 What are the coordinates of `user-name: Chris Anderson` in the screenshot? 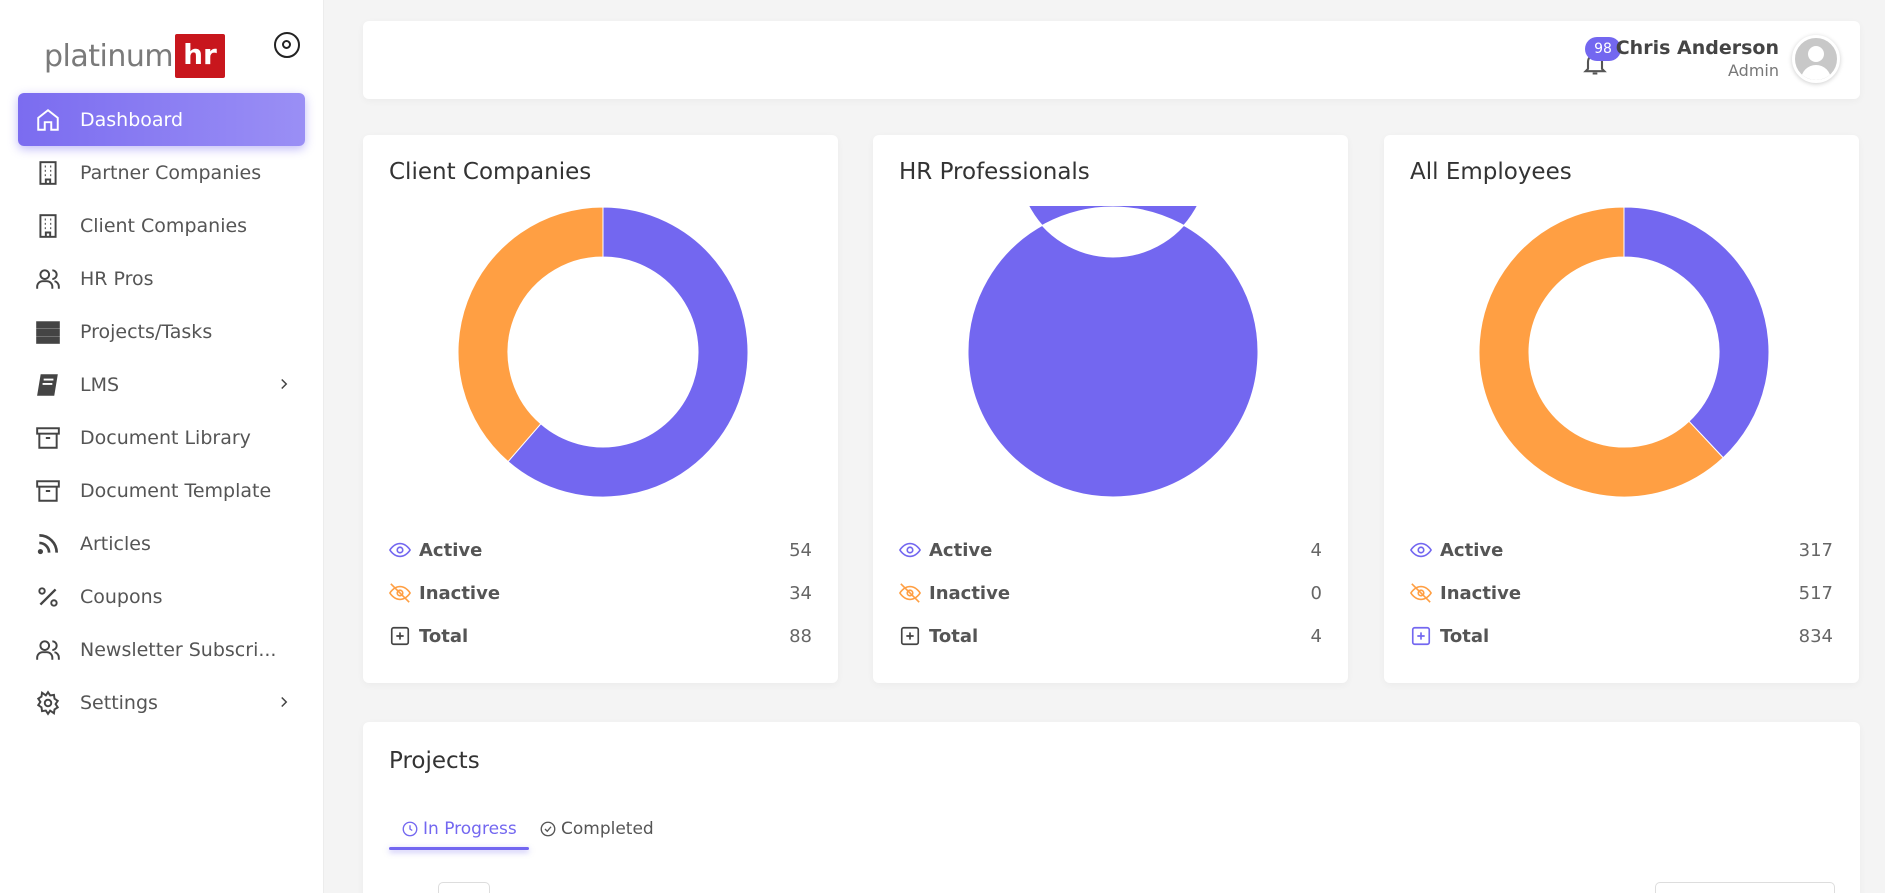 It's located at (1697, 48).